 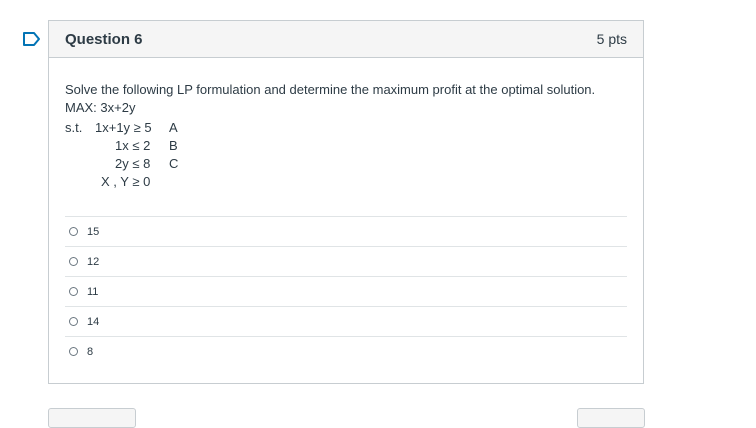 I want to click on answer-option: 11, so click(x=346, y=291).